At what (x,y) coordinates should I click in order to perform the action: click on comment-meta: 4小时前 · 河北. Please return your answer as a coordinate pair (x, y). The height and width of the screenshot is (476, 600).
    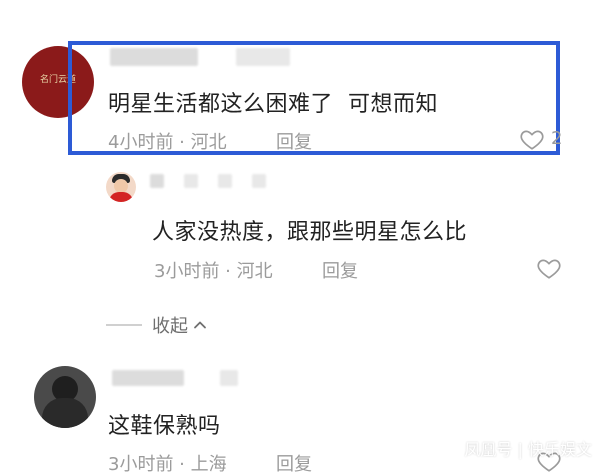
    Looking at the image, I should click on (167, 142).